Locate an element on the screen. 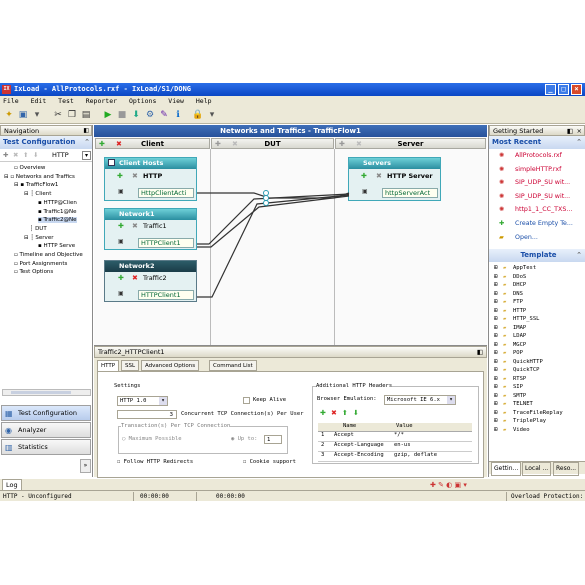  template-item: ⊞ ▰ TELNET is located at coordinates (537, 404).